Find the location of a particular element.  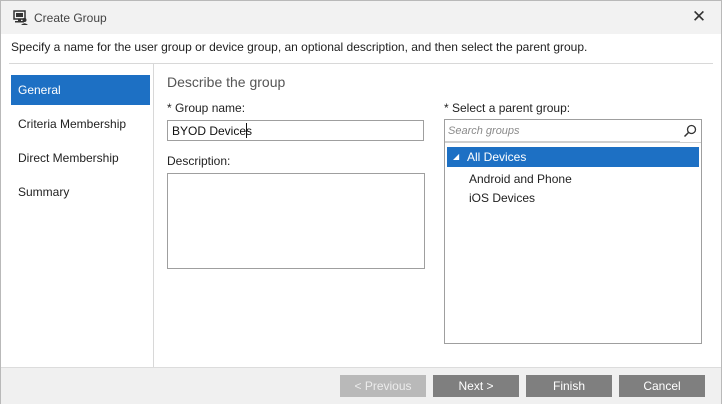

tree-node-label: All Devices is located at coordinates (497, 157).